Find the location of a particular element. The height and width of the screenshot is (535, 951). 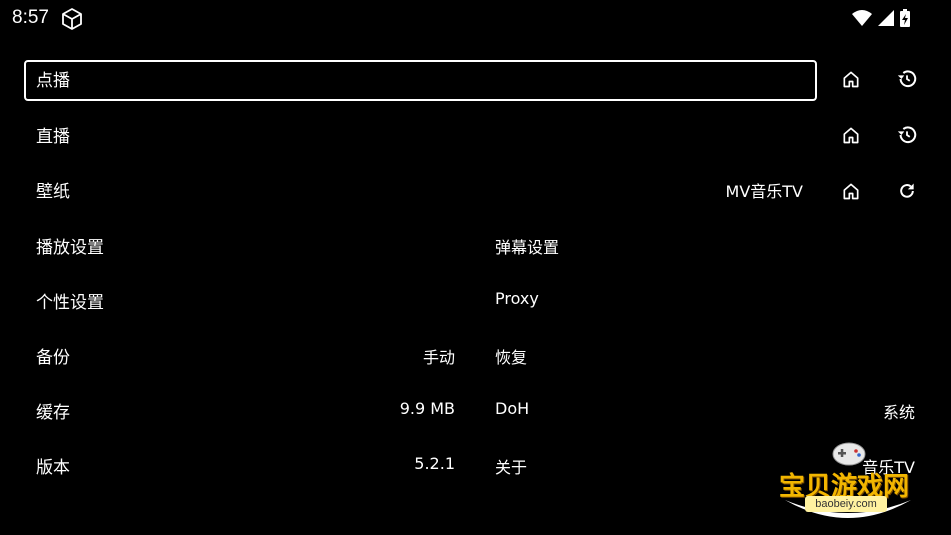

gamepad-icon is located at coordinates (849, 454).